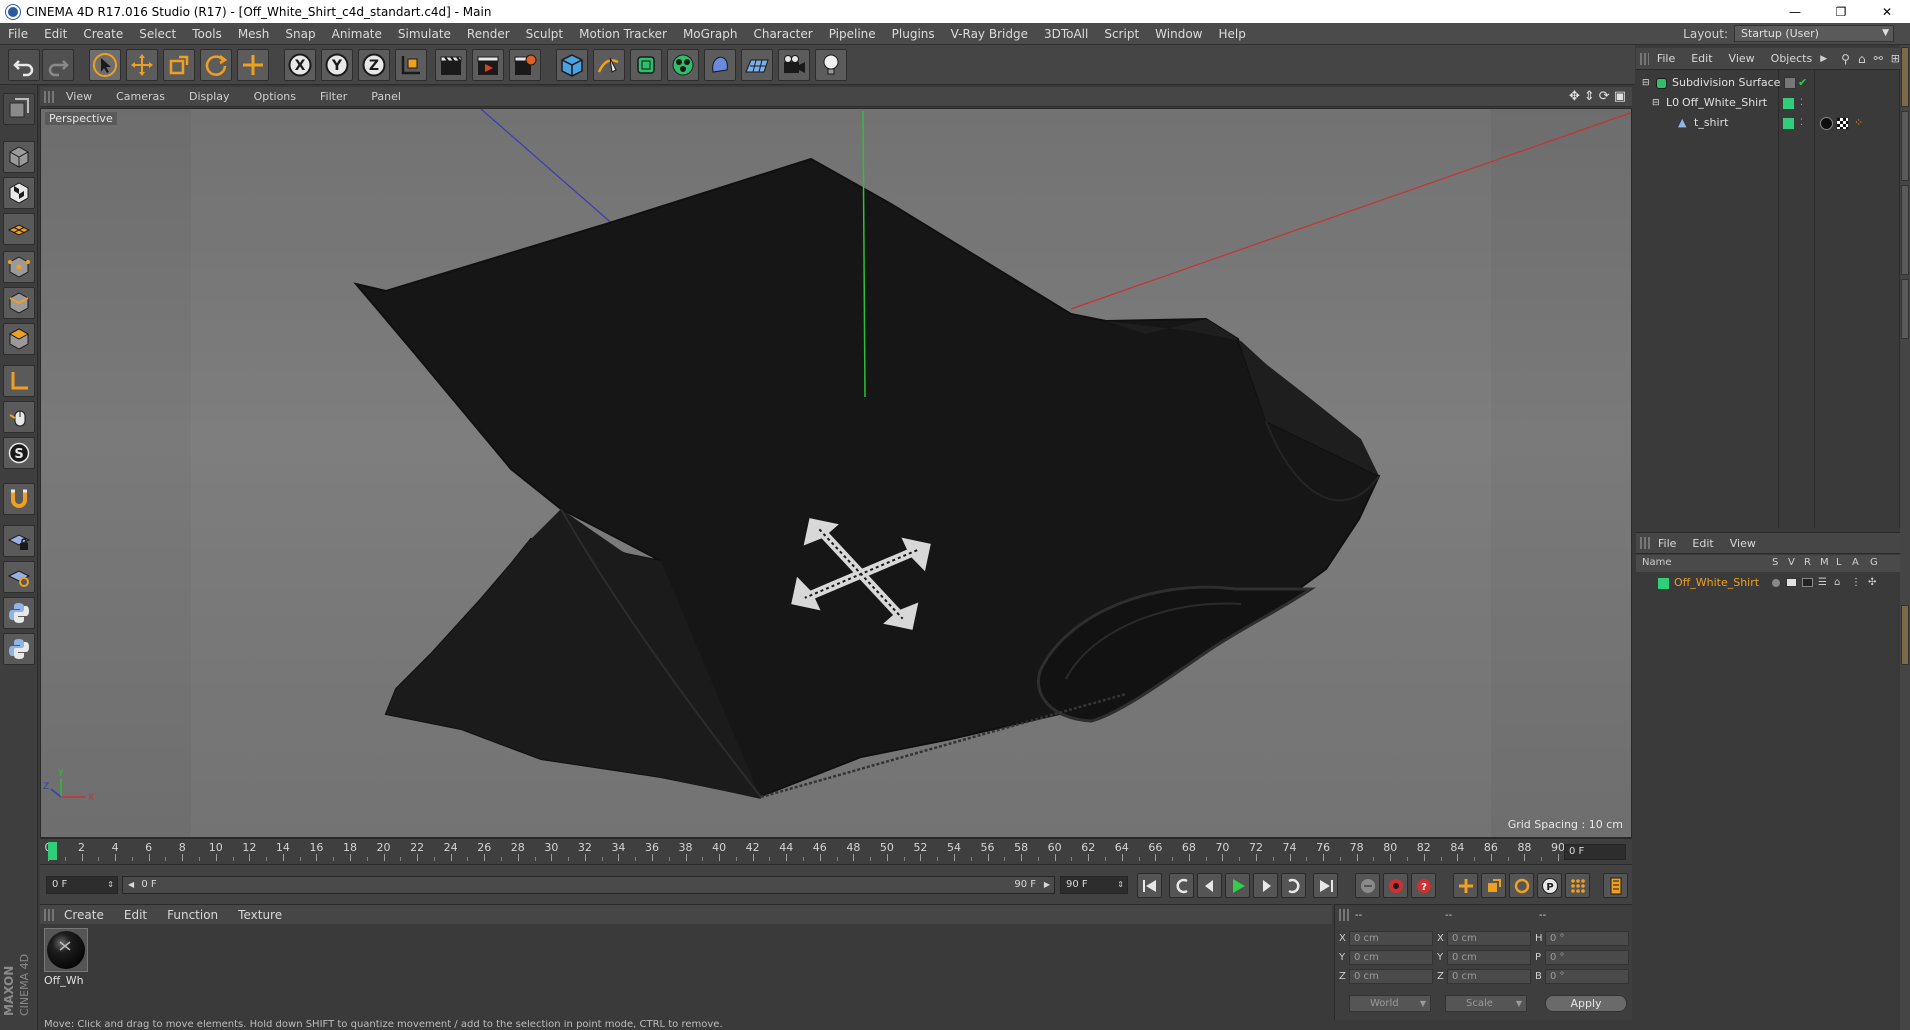 This screenshot has height=1030, width=1910. Describe the element at coordinates (386, 96) in the screenshot. I see `viewport-menu-panel: Panel` at that location.